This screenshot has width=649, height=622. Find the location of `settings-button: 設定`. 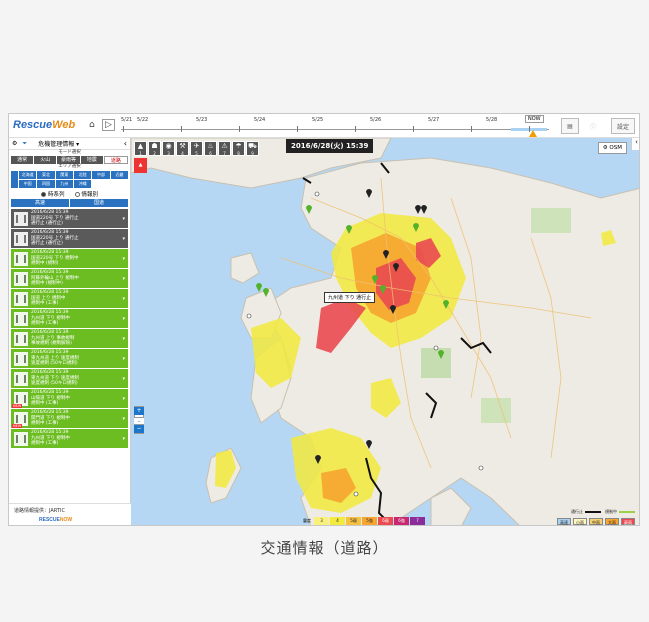

settings-button: 設定 is located at coordinates (623, 126).